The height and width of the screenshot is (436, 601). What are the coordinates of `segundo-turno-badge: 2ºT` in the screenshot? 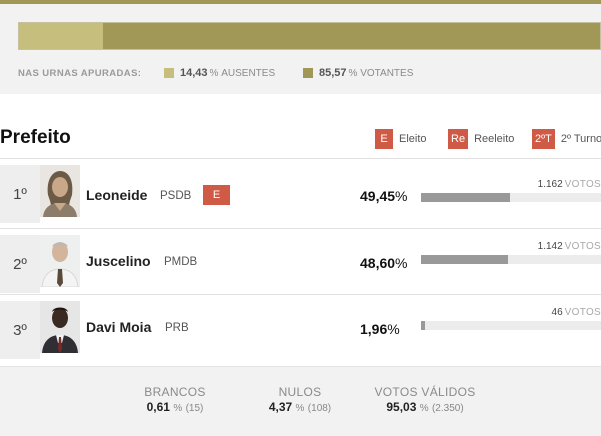 It's located at (543, 139).